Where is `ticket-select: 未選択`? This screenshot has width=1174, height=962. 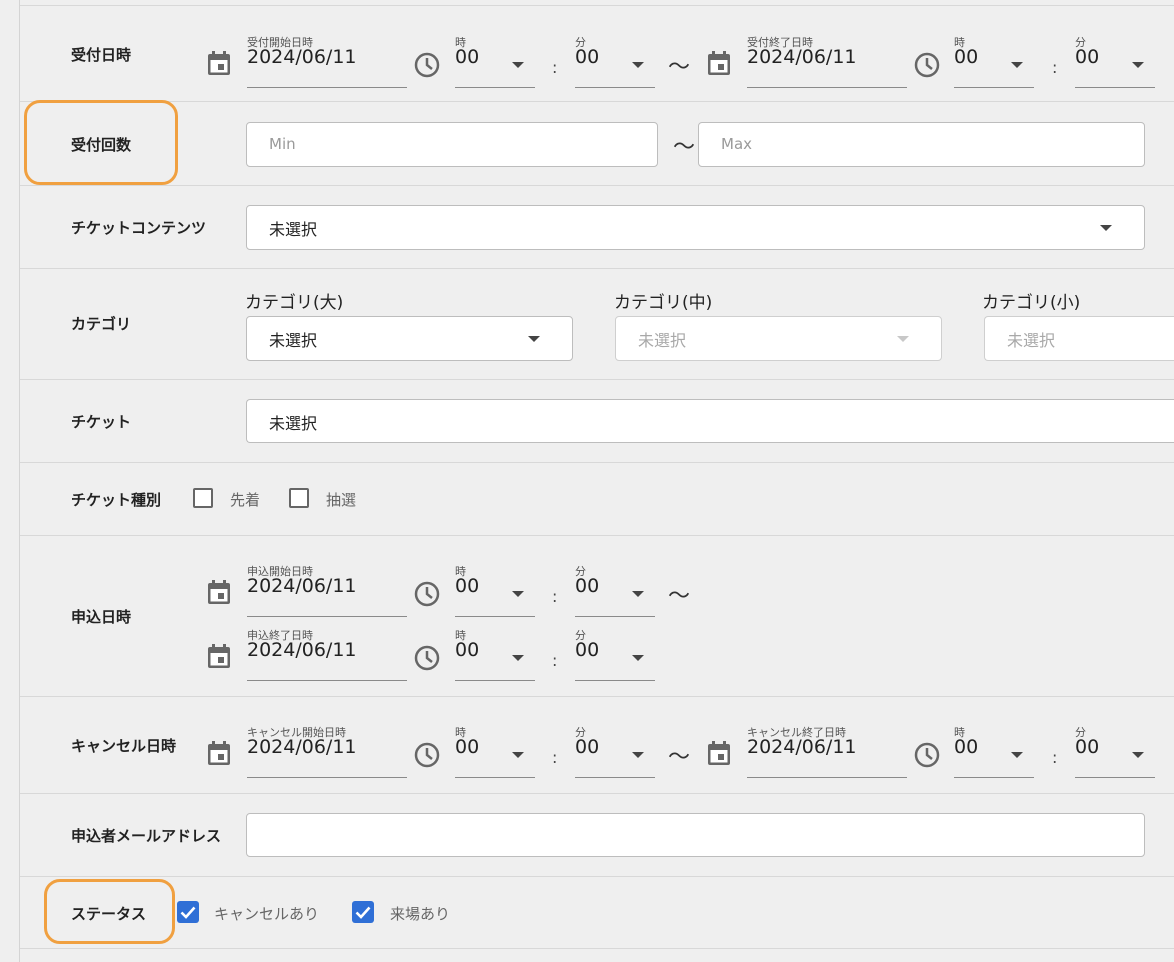
ticket-select: 未選択 is located at coordinates (710, 421).